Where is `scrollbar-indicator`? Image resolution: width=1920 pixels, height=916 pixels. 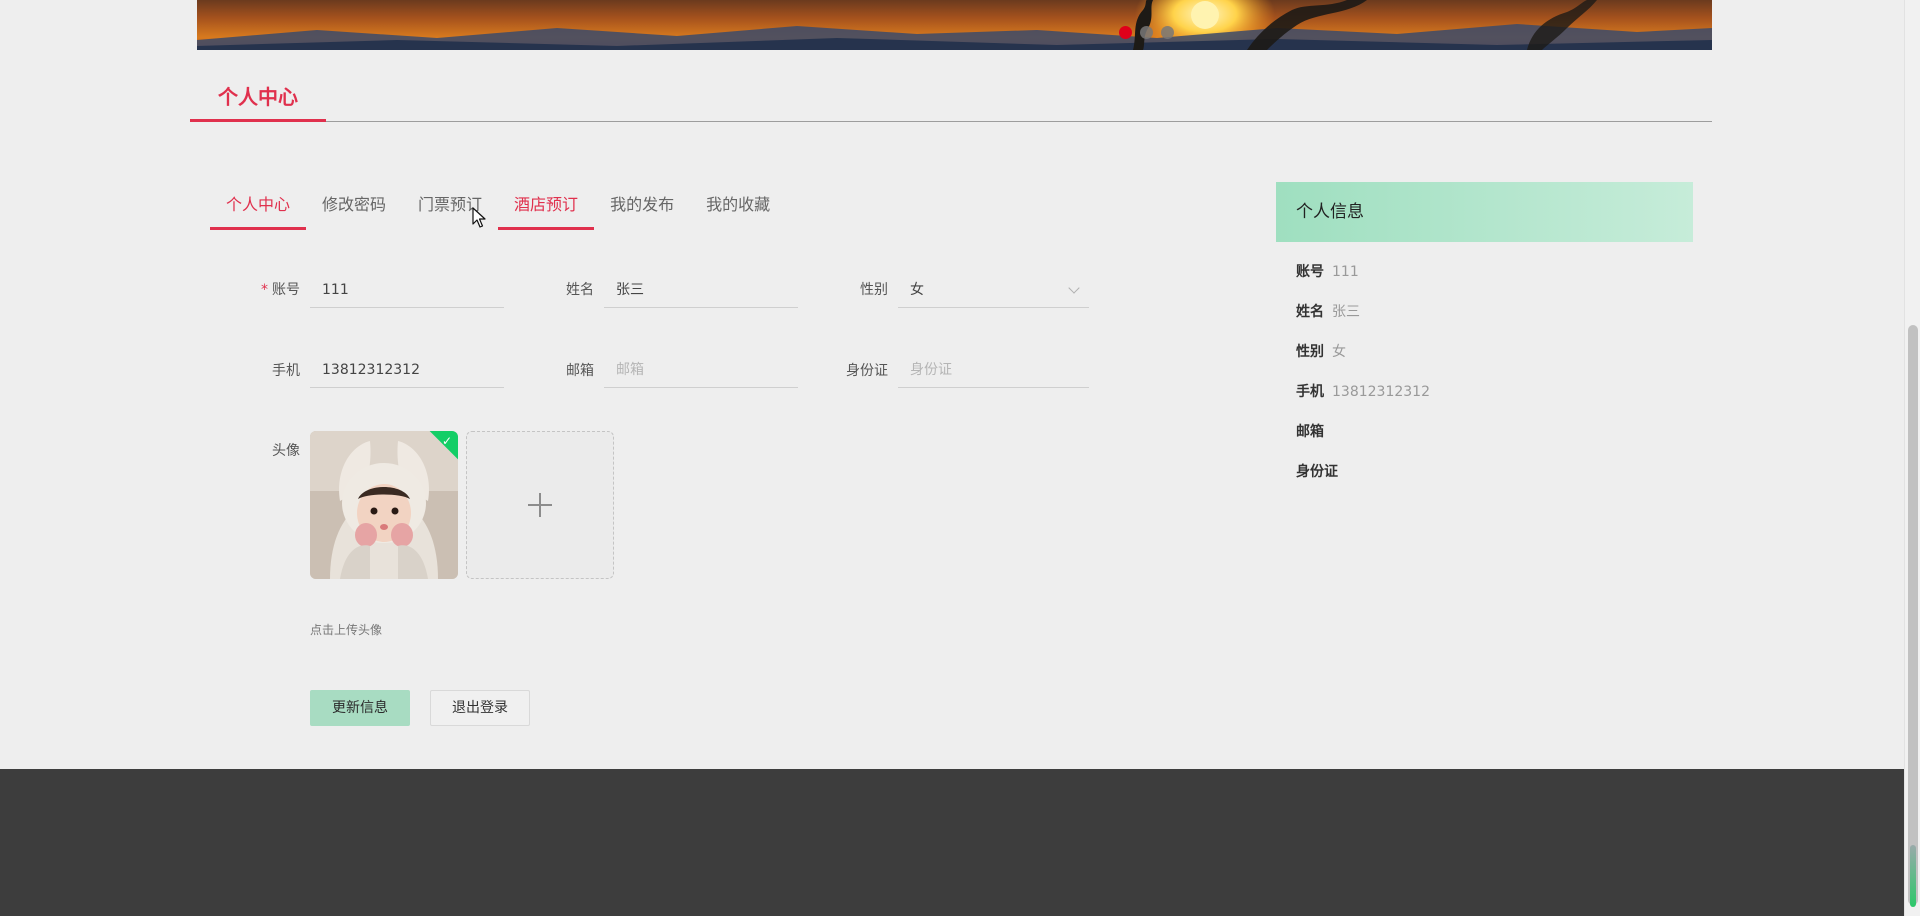
scrollbar-indicator is located at coordinates (1913, 876).